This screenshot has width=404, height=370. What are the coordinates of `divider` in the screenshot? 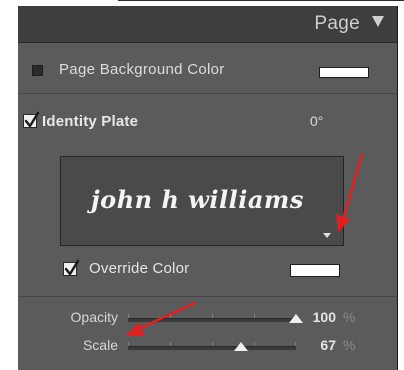 It's located at (208, 296).